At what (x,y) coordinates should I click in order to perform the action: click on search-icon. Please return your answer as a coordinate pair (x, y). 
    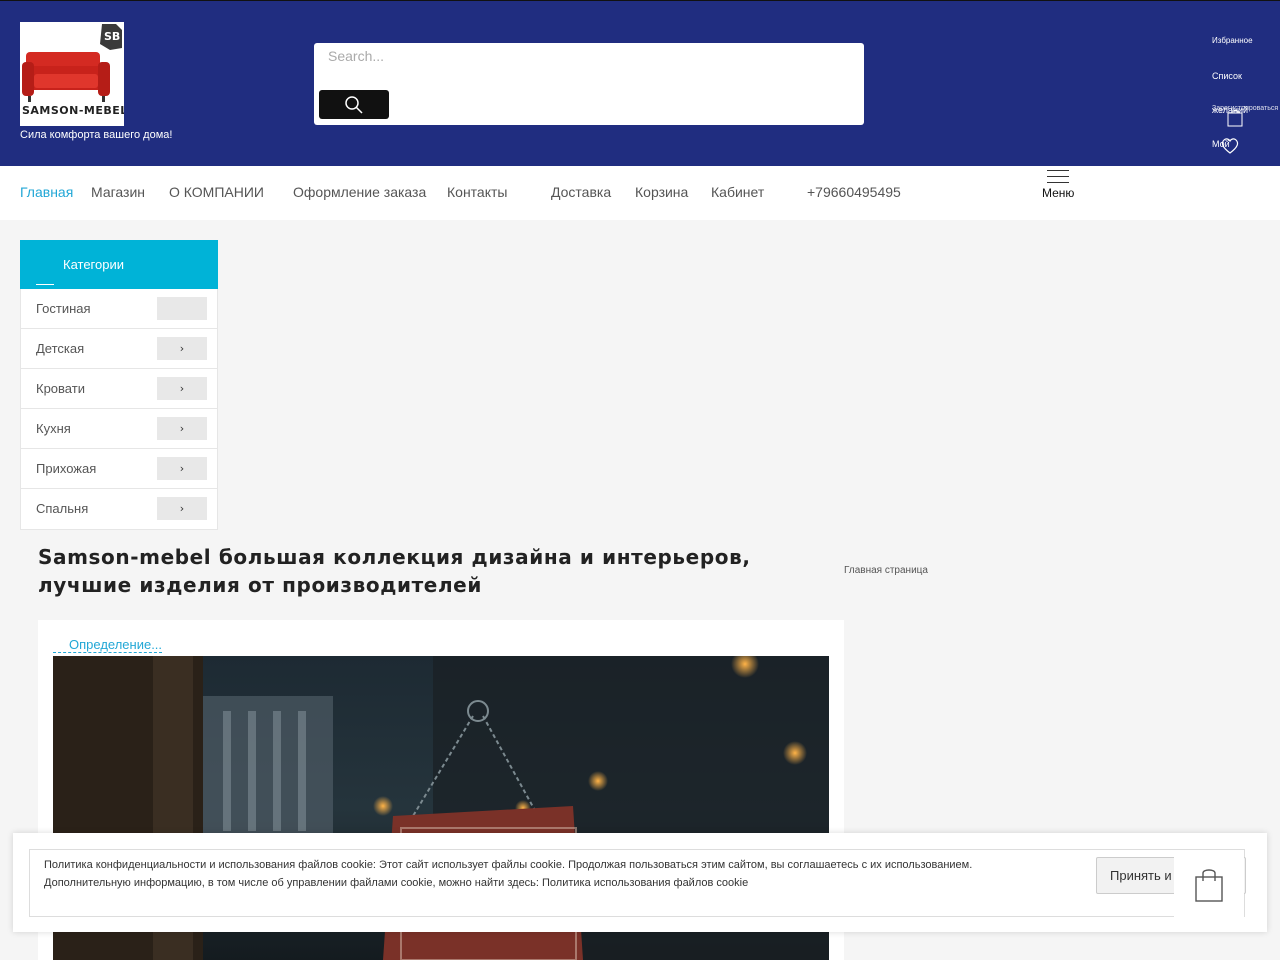
    Looking at the image, I should click on (354, 104).